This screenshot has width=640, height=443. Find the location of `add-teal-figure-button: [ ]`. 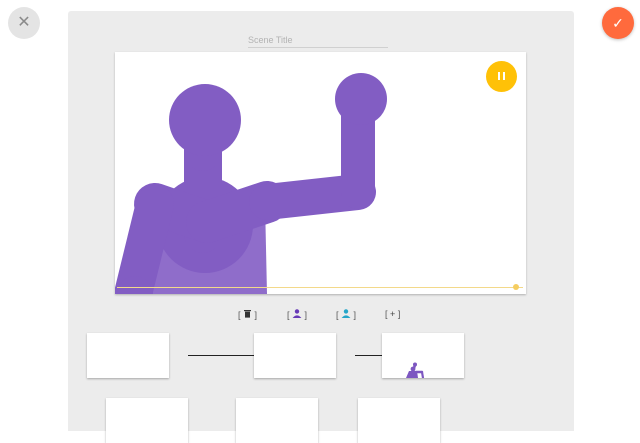

add-teal-figure-button: [ ] is located at coordinates (346, 314).